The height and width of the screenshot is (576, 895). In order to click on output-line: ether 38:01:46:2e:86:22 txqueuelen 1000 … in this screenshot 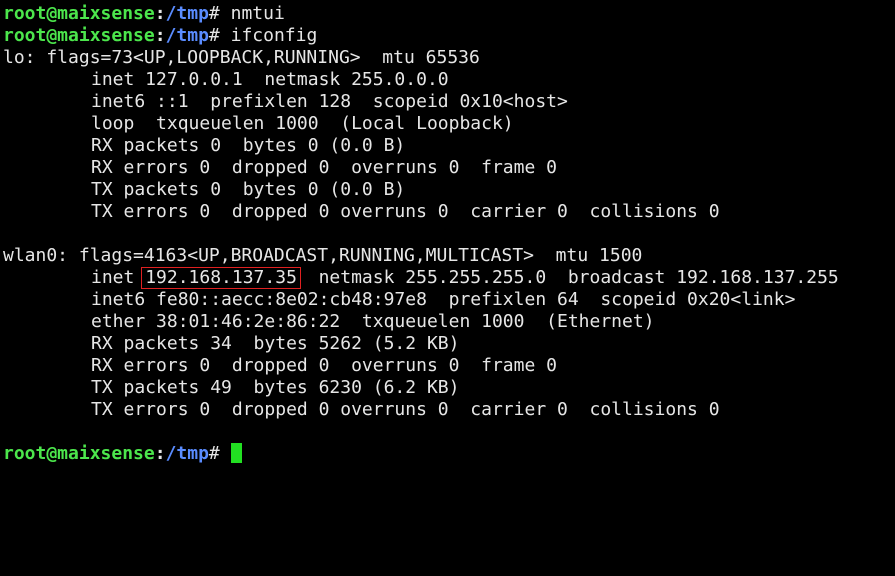, I will do `click(373, 321)`.